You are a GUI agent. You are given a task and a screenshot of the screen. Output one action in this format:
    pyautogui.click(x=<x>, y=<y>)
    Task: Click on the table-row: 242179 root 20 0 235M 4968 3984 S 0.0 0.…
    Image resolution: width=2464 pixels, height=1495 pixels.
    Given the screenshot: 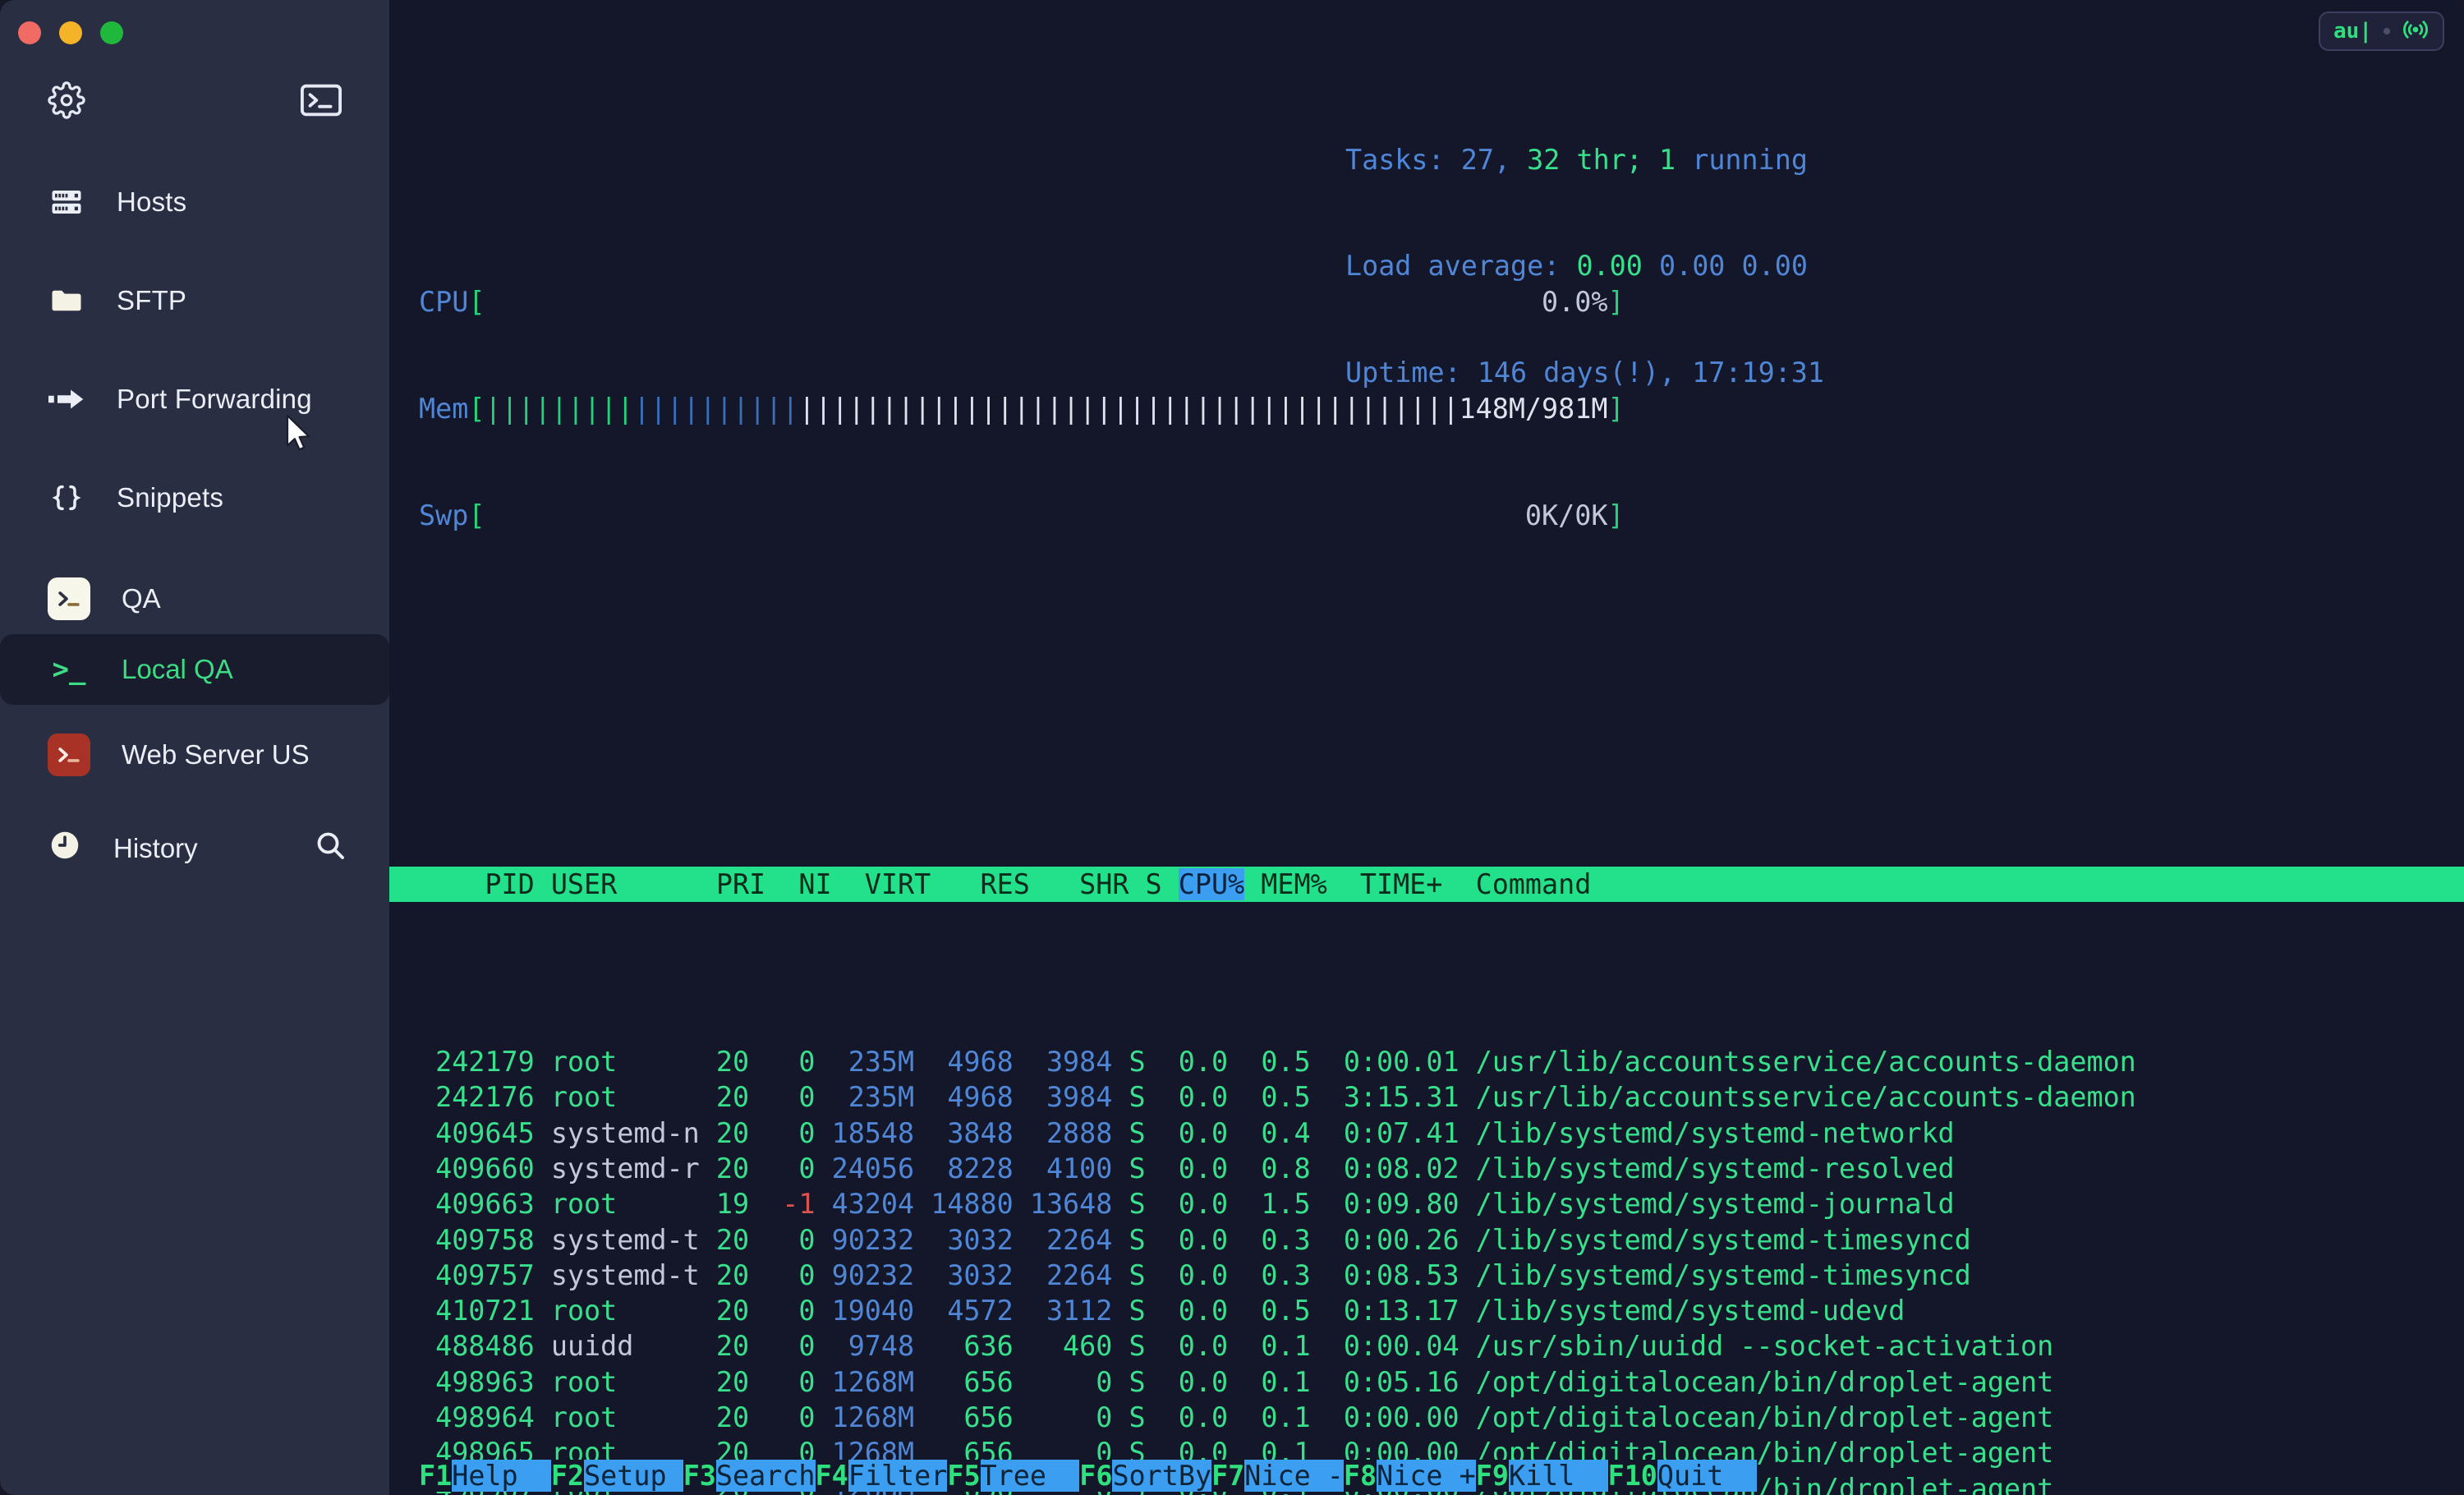 What is the action you would take?
    pyautogui.click(x=1441, y=1061)
    